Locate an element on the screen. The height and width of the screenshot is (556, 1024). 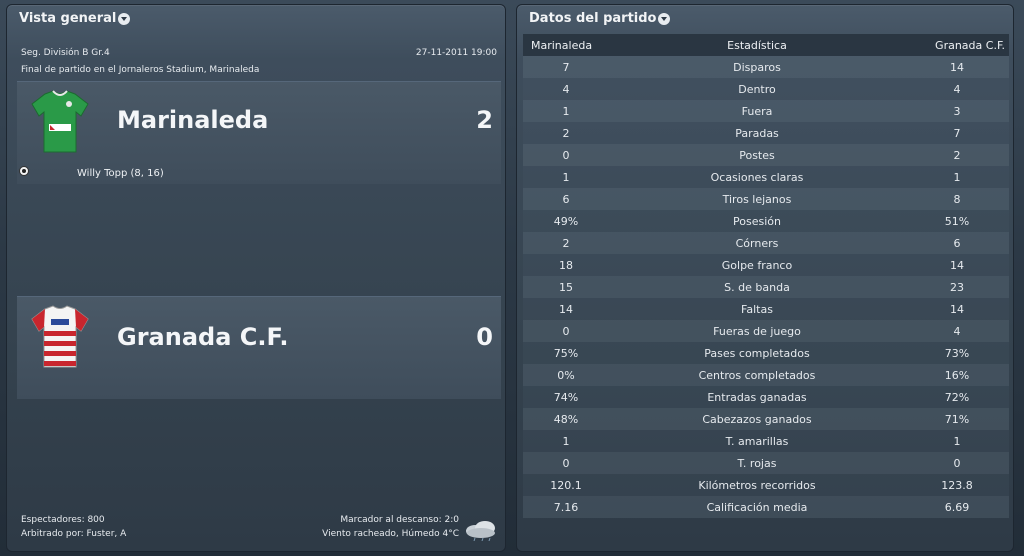
stat-home-value: 14 is located at coordinates (566, 309).